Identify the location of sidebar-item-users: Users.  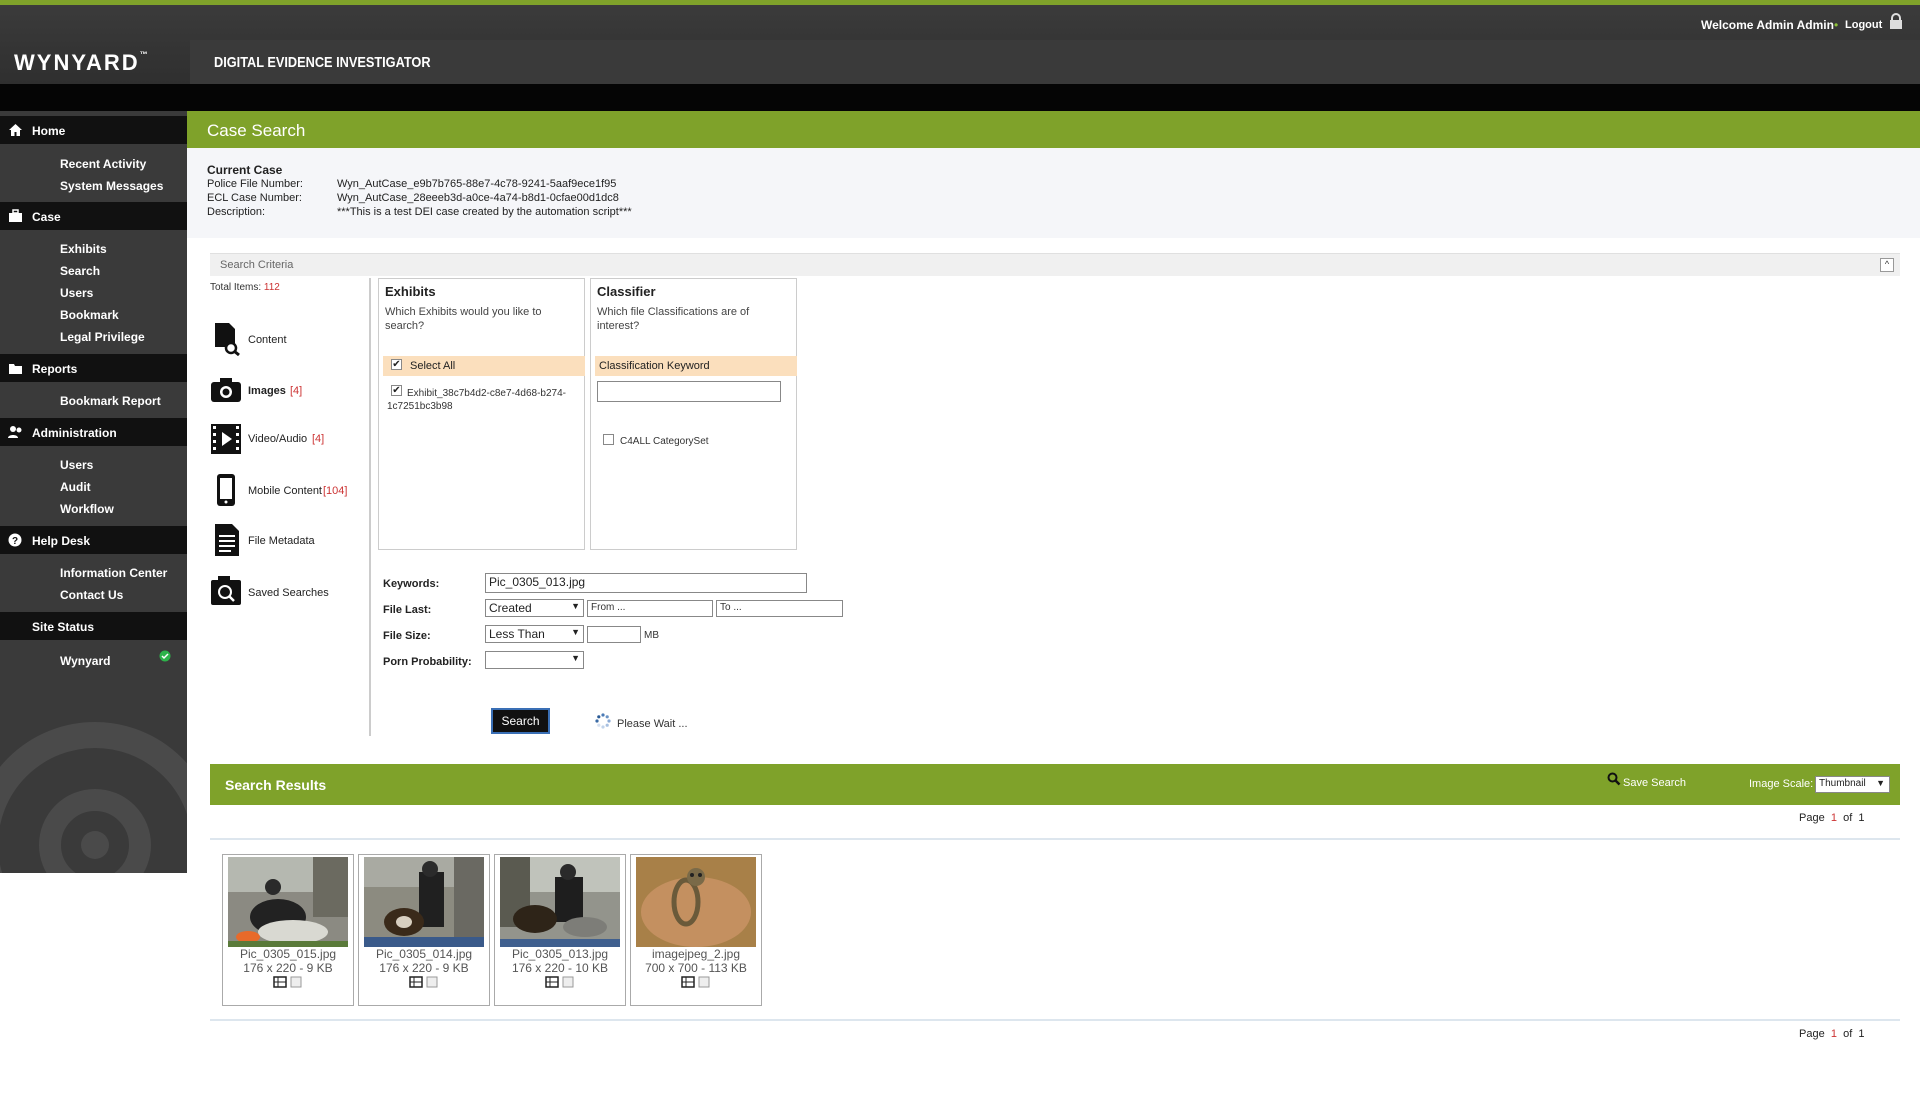
(76, 293).